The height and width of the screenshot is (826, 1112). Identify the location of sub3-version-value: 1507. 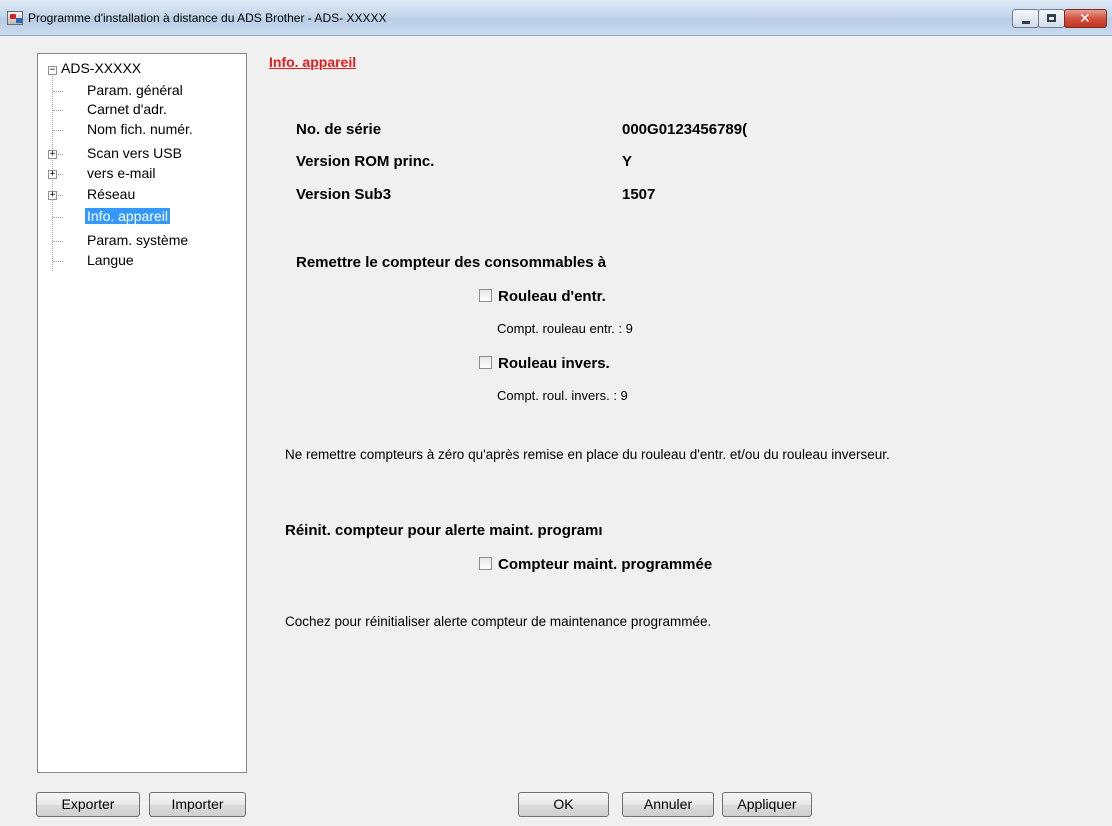
(639, 194).